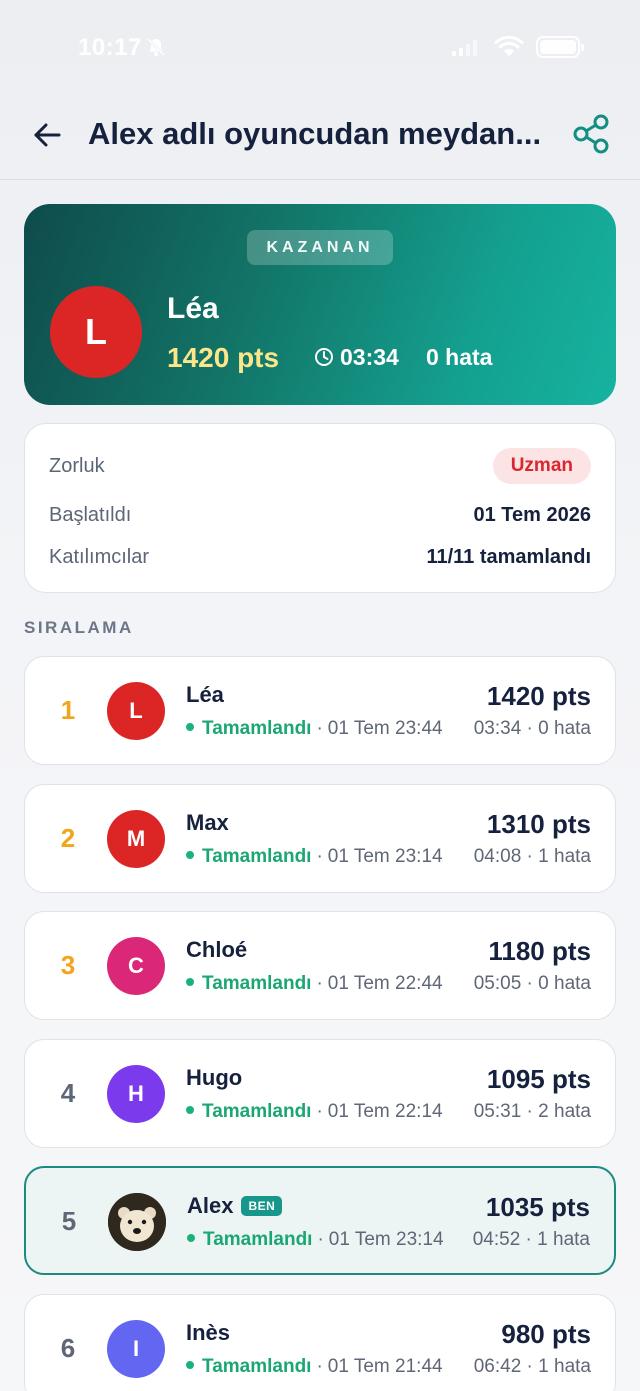  Describe the element at coordinates (69, 1221) in the screenshot. I see `rank-number: 5` at that location.